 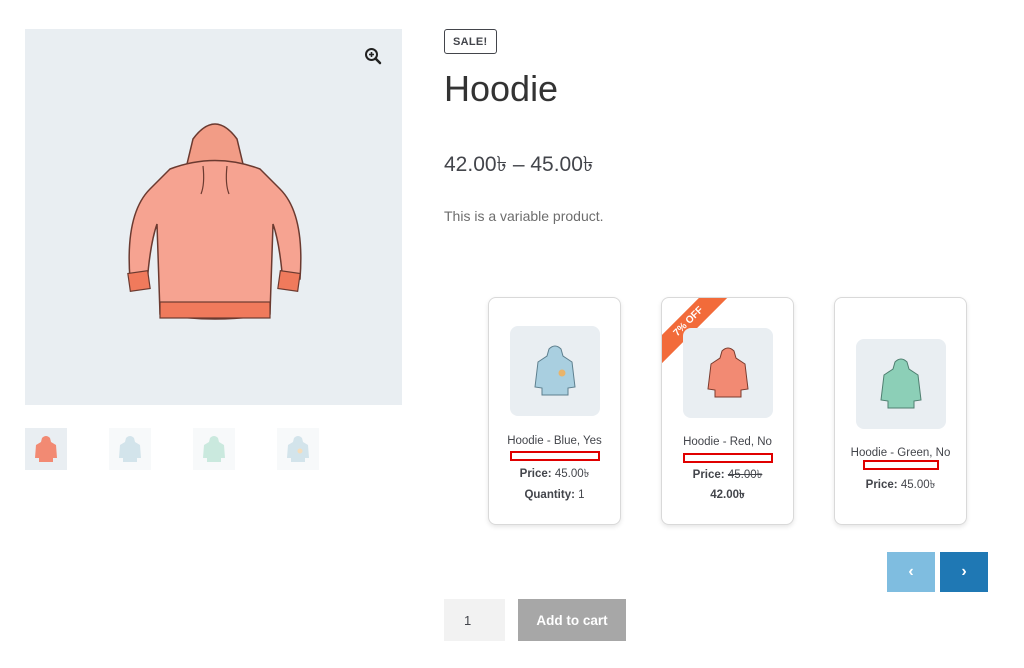 I want to click on variation-sale-price: 42.00৳, so click(x=727, y=495).